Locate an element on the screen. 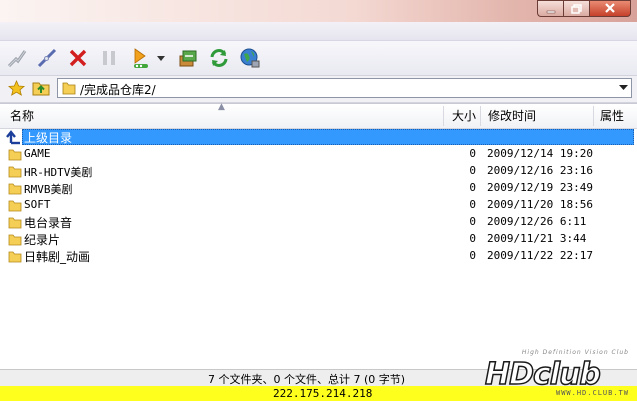 The width and height of the screenshot is (637, 401). minimize-button is located at coordinates (550, 8).